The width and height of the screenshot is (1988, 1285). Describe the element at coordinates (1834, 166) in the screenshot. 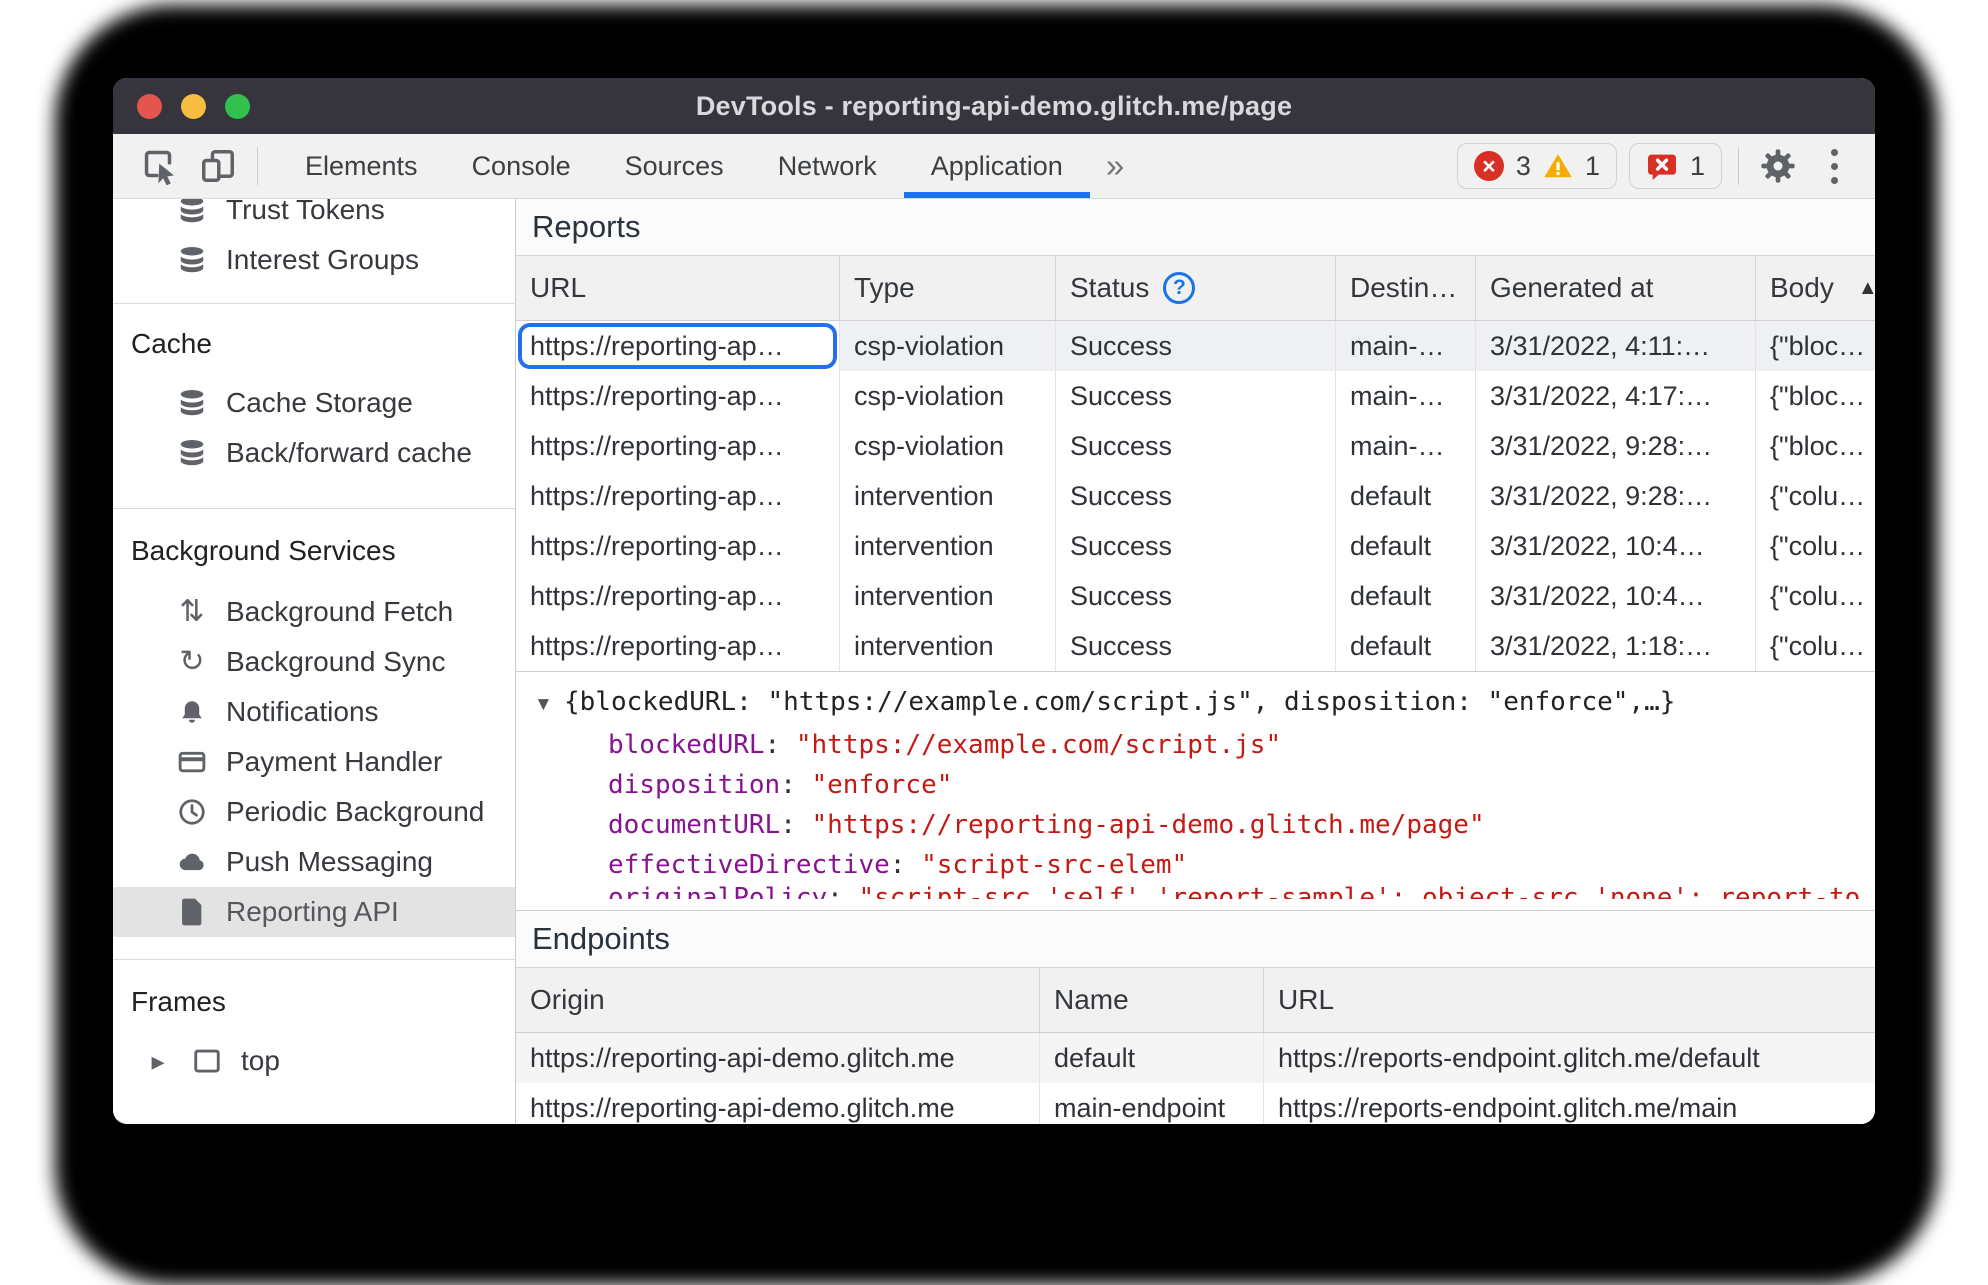

I see `customize-menu-icon` at that location.